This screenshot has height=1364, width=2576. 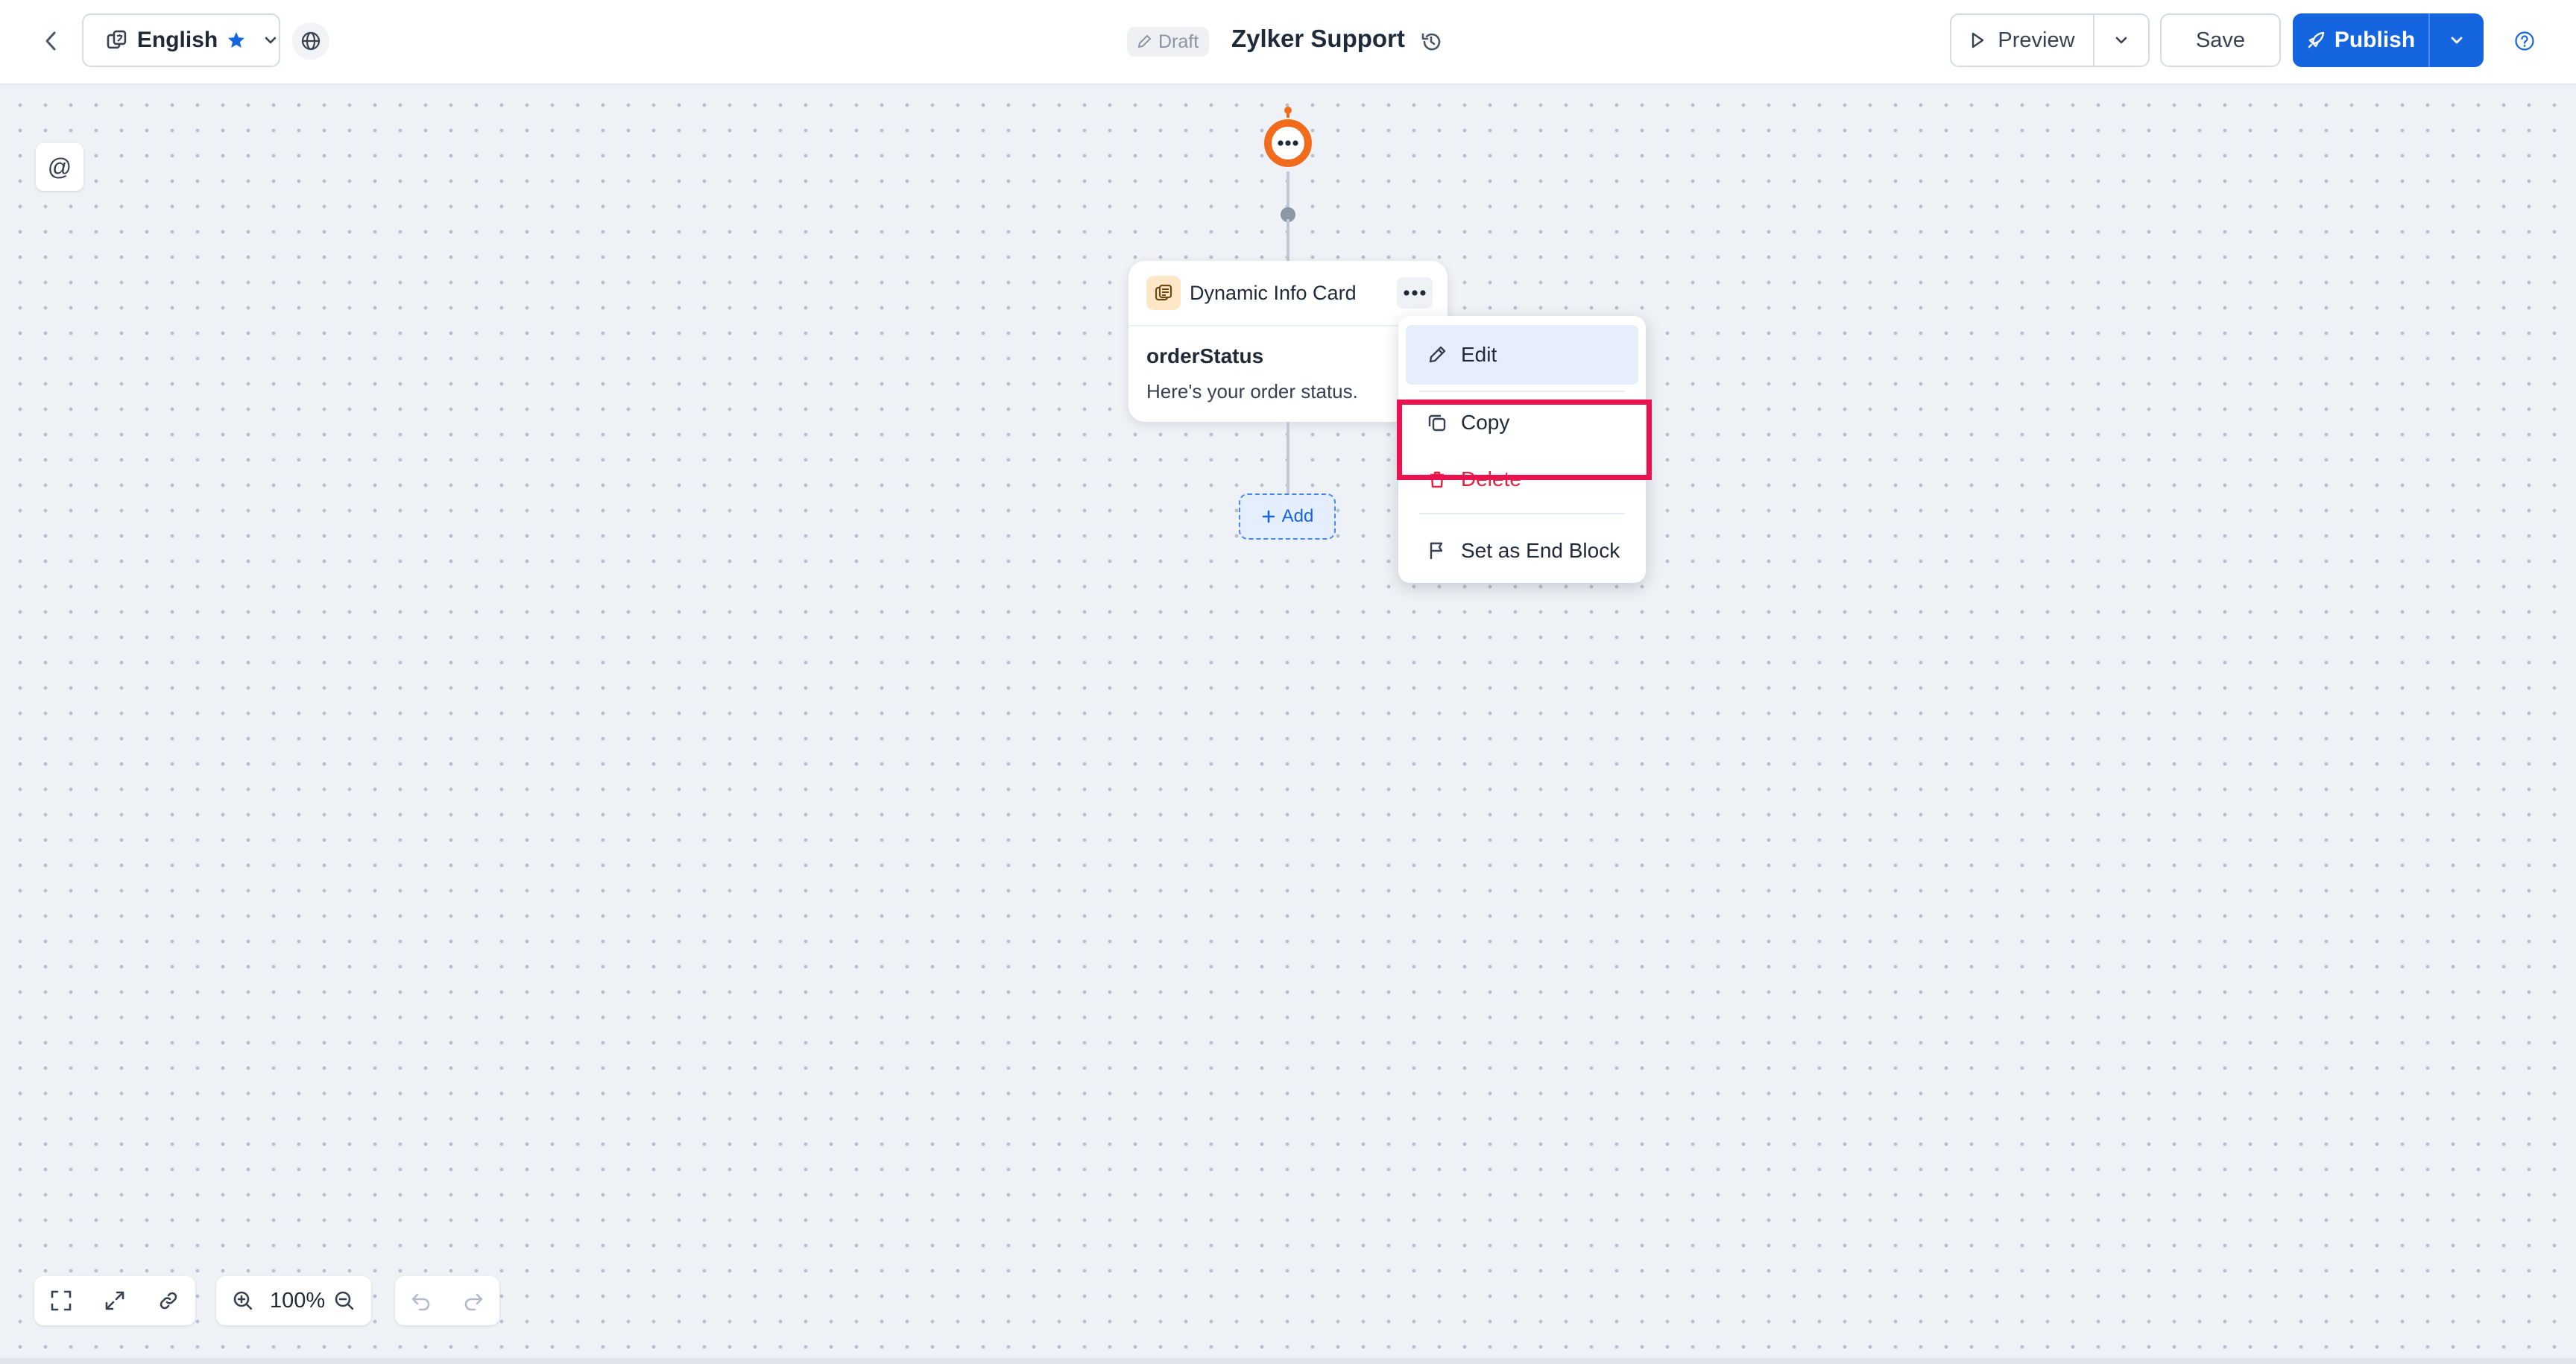 I want to click on rocket-icon, so click(x=2316, y=39).